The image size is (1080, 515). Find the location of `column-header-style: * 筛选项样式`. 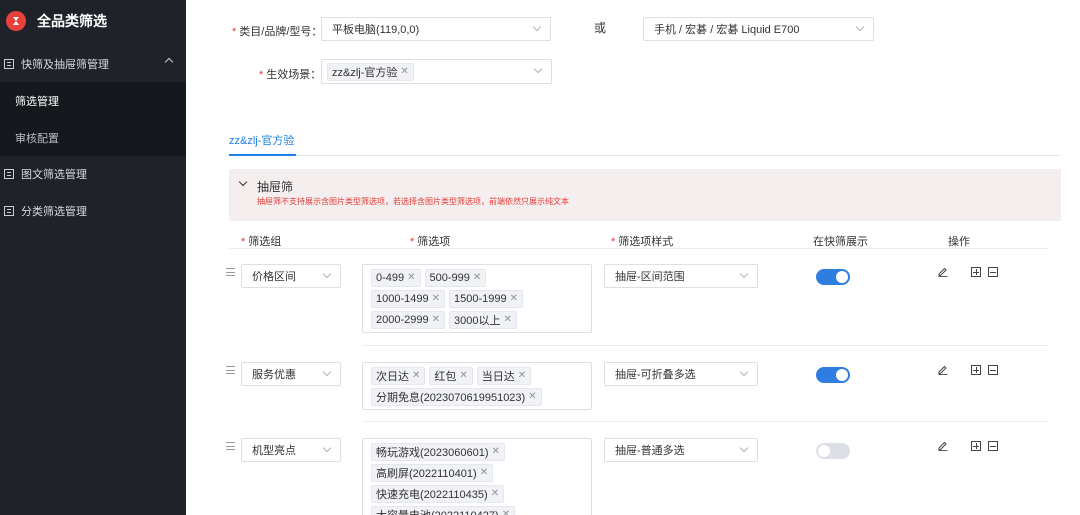

column-header-style: * 筛选项样式 is located at coordinates (642, 242).